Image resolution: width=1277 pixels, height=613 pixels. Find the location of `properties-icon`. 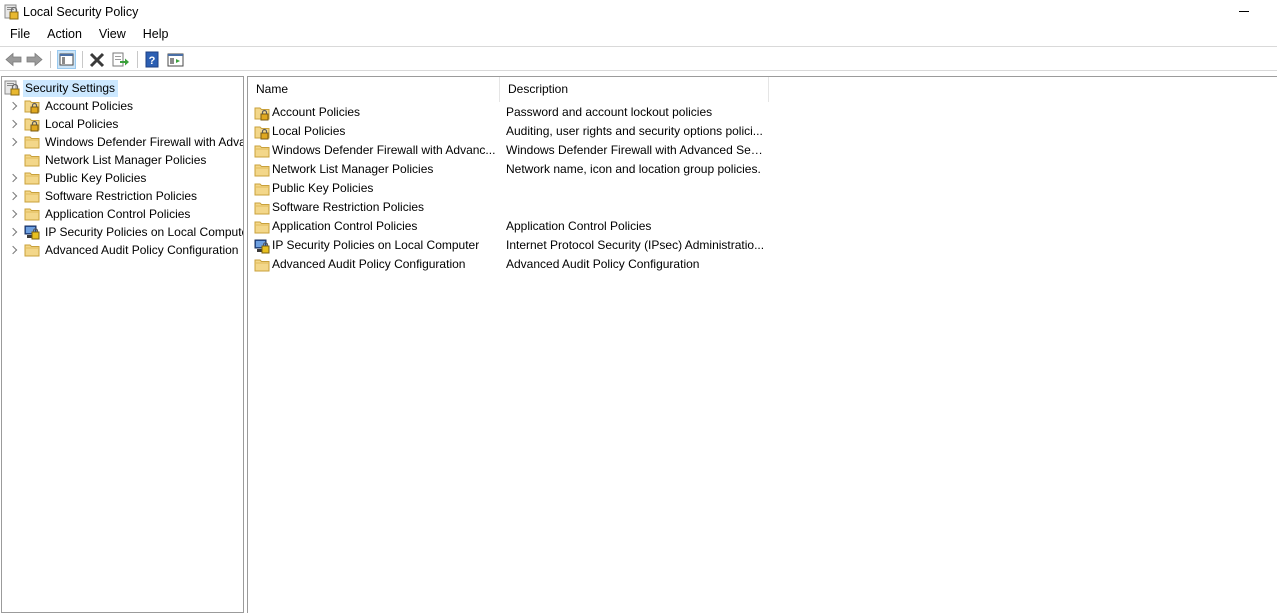

properties-icon is located at coordinates (175, 59).